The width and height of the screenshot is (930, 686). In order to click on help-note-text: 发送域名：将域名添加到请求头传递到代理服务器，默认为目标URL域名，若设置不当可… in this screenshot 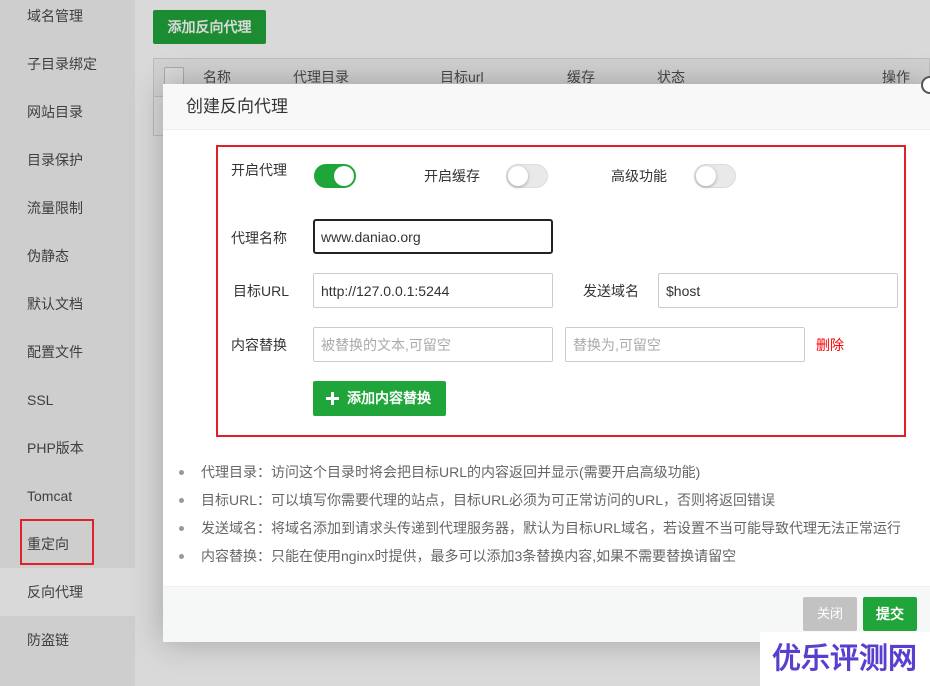, I will do `click(551, 528)`.